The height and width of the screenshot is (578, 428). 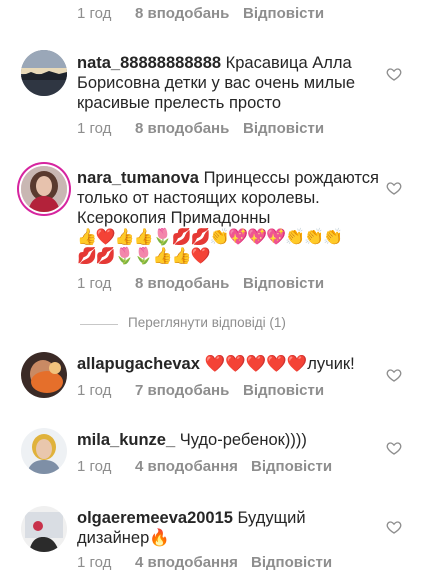 I want to click on comment-username: allapugachevax, so click(x=138, y=364).